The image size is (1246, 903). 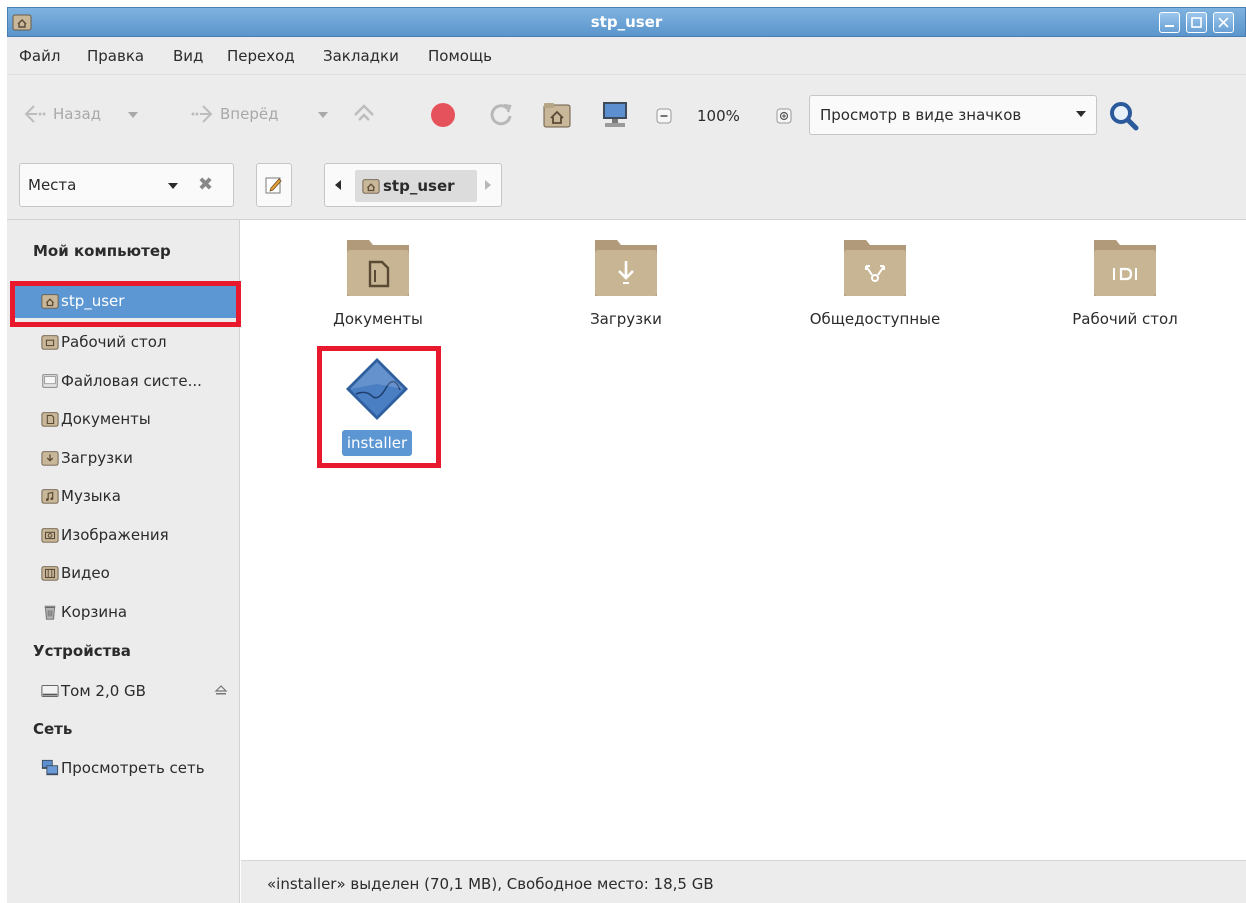 I want to click on back-history-dropdown, so click(x=133, y=115).